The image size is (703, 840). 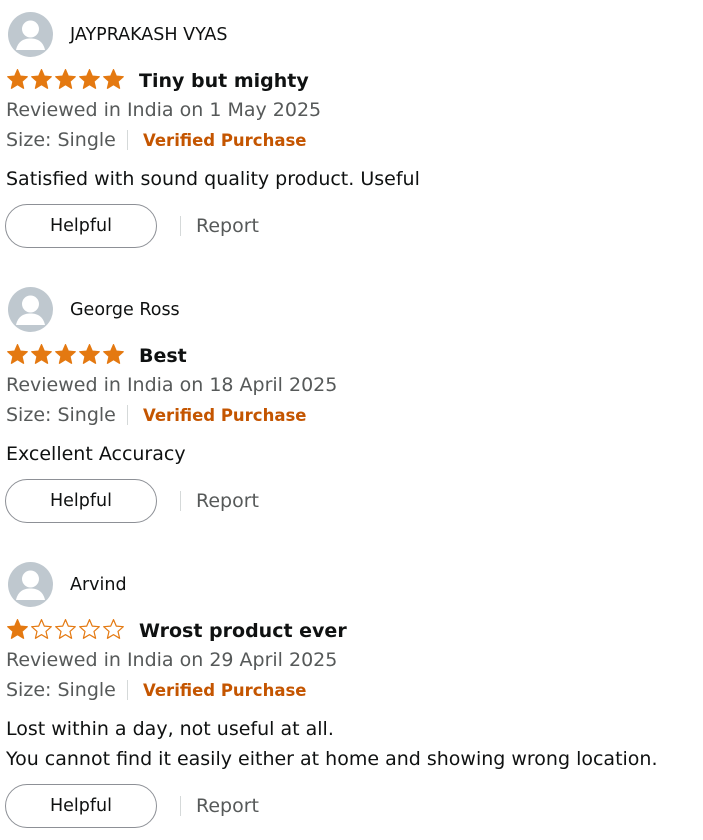 I want to click on review-body: Excellent Accuracy, so click(x=96, y=454).